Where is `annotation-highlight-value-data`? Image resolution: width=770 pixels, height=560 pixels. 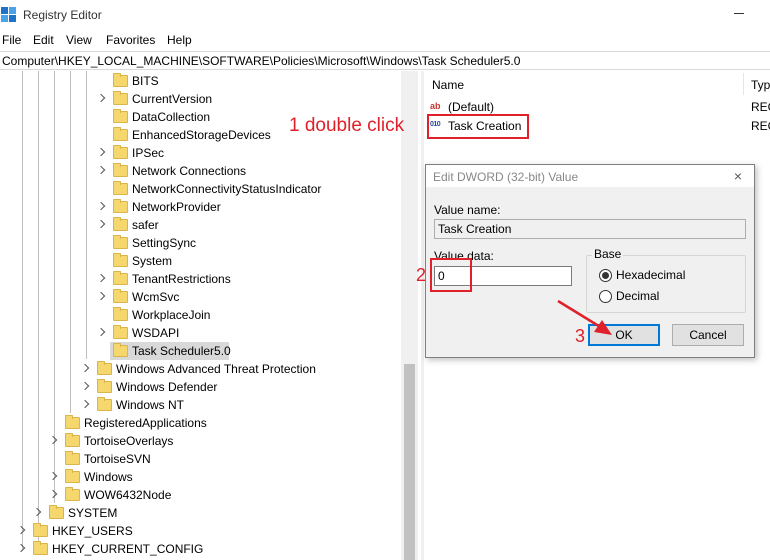
annotation-highlight-value-data is located at coordinates (451, 275).